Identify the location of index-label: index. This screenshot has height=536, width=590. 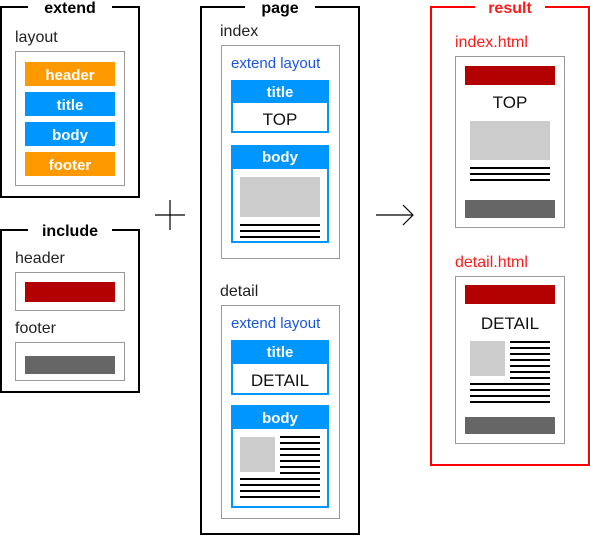
(239, 31).